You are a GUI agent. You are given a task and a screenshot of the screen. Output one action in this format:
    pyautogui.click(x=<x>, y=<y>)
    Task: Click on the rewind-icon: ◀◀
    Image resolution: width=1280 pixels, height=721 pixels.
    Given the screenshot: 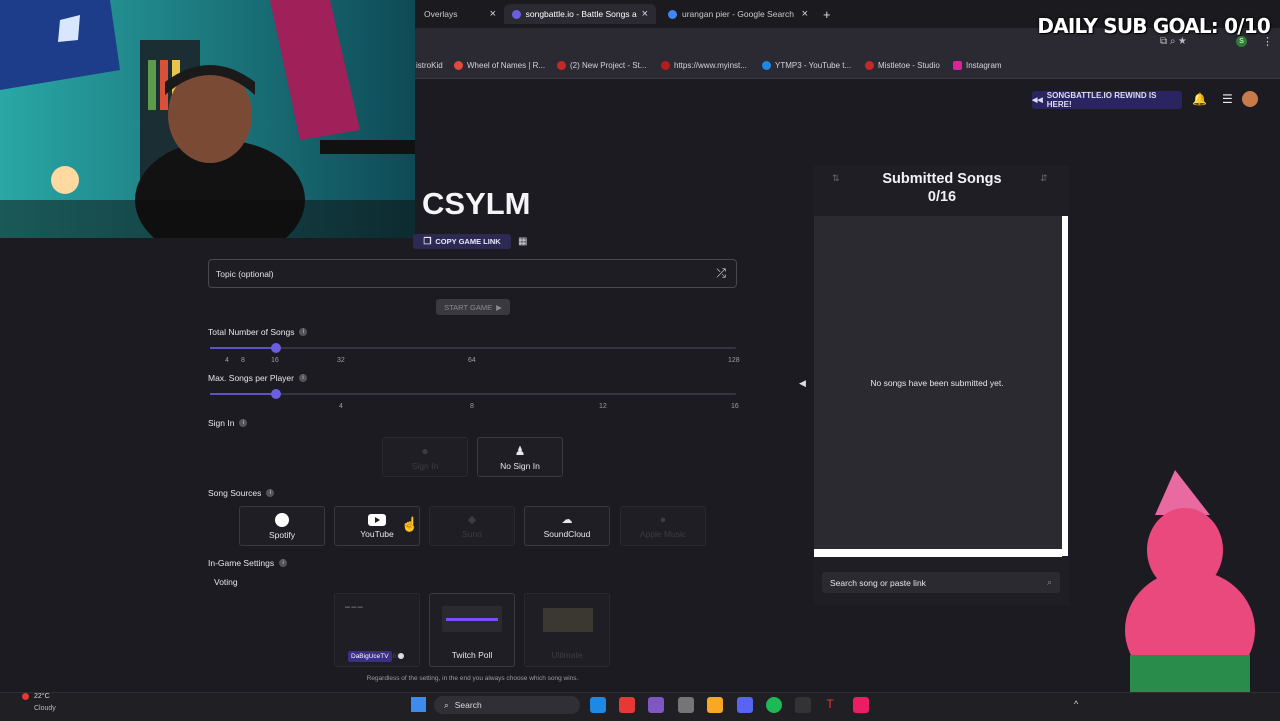 What is the action you would take?
    pyautogui.click(x=1037, y=100)
    